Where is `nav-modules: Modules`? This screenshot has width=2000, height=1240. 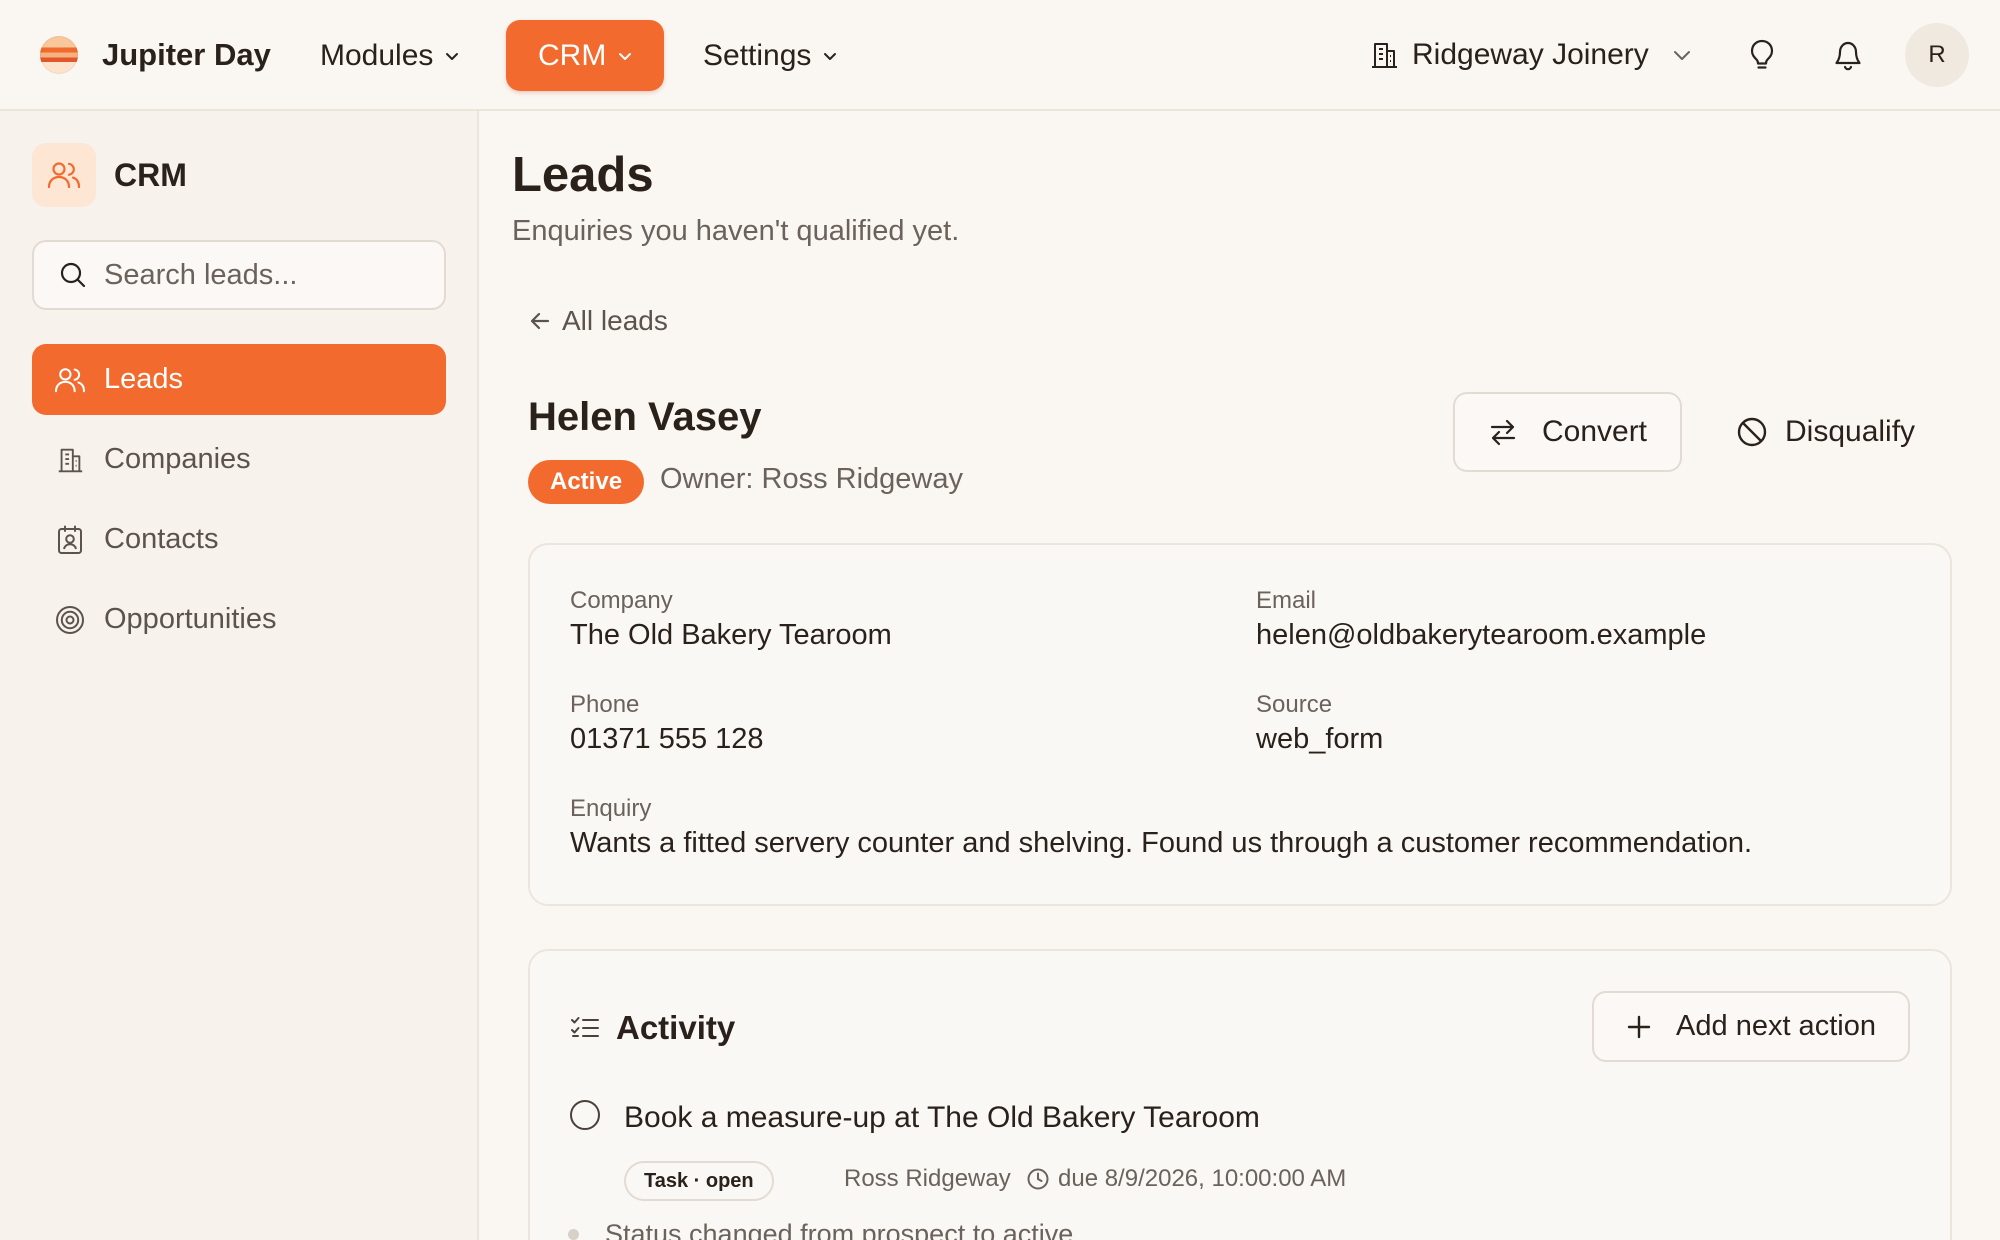 nav-modules: Modules is located at coordinates (389, 55).